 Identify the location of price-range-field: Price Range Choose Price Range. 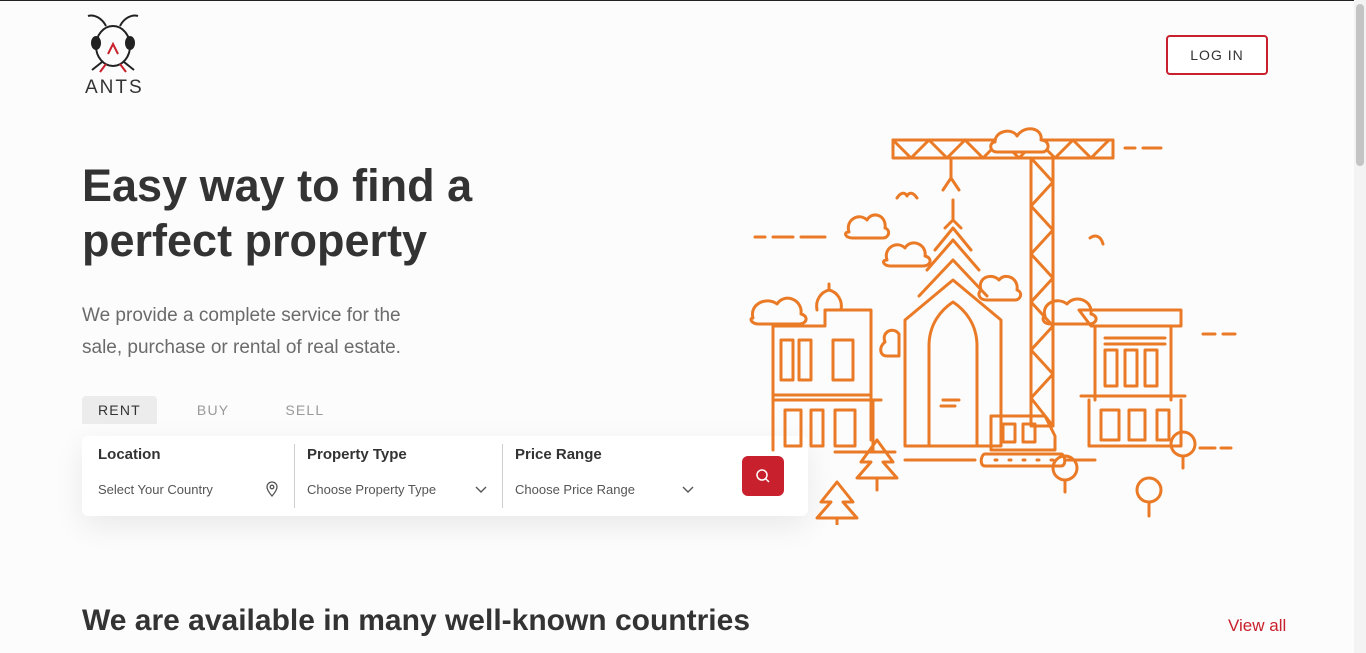
(610, 476).